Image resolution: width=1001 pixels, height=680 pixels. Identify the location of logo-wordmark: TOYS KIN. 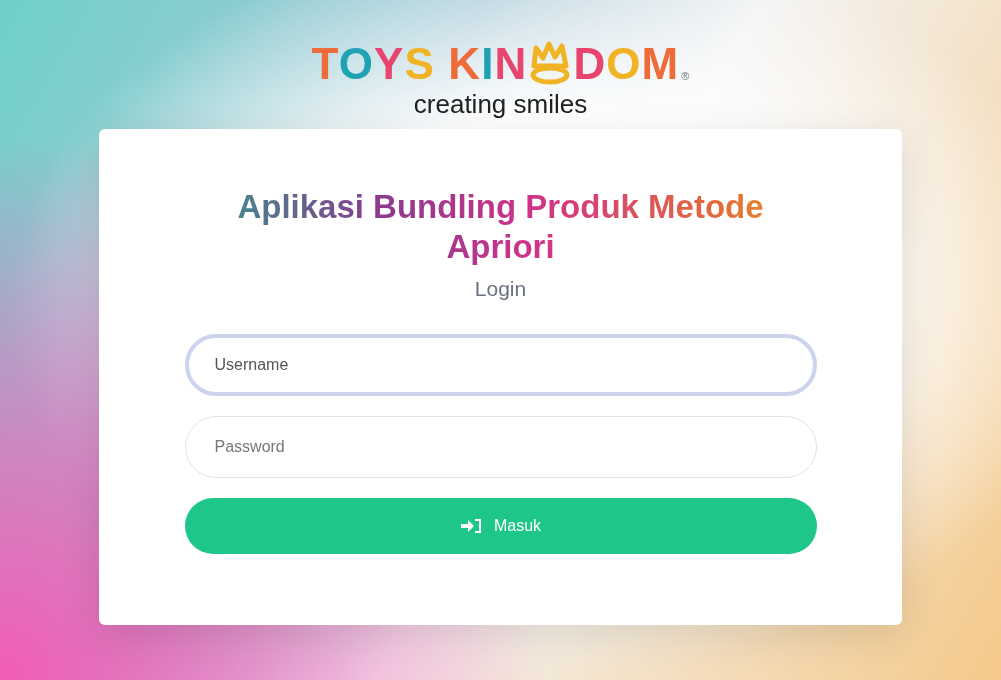
(419, 64).